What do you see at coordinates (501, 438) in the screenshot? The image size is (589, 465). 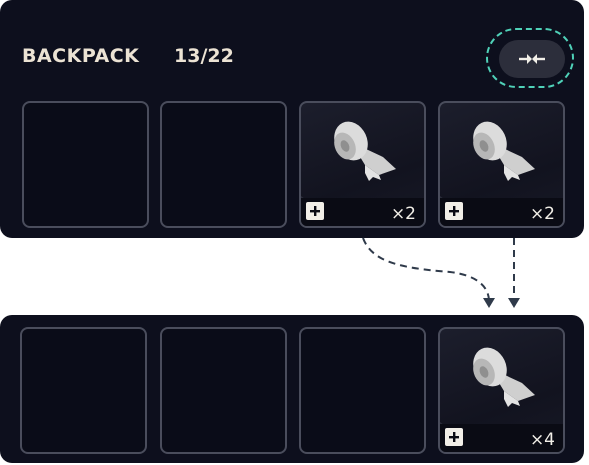 I see `slot-footer: ×4` at bounding box center [501, 438].